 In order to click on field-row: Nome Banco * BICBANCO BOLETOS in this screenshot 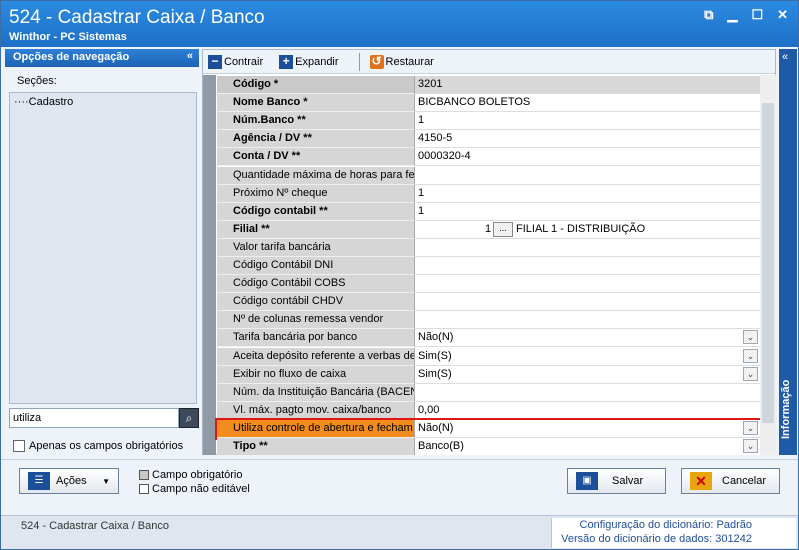, I will do `click(488, 103)`.